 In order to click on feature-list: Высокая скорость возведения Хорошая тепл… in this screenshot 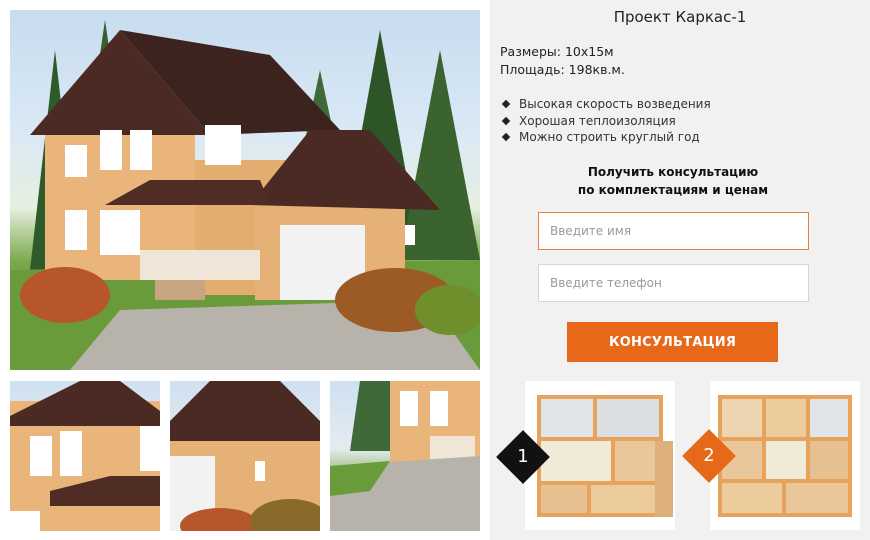, I will do `click(605, 121)`.